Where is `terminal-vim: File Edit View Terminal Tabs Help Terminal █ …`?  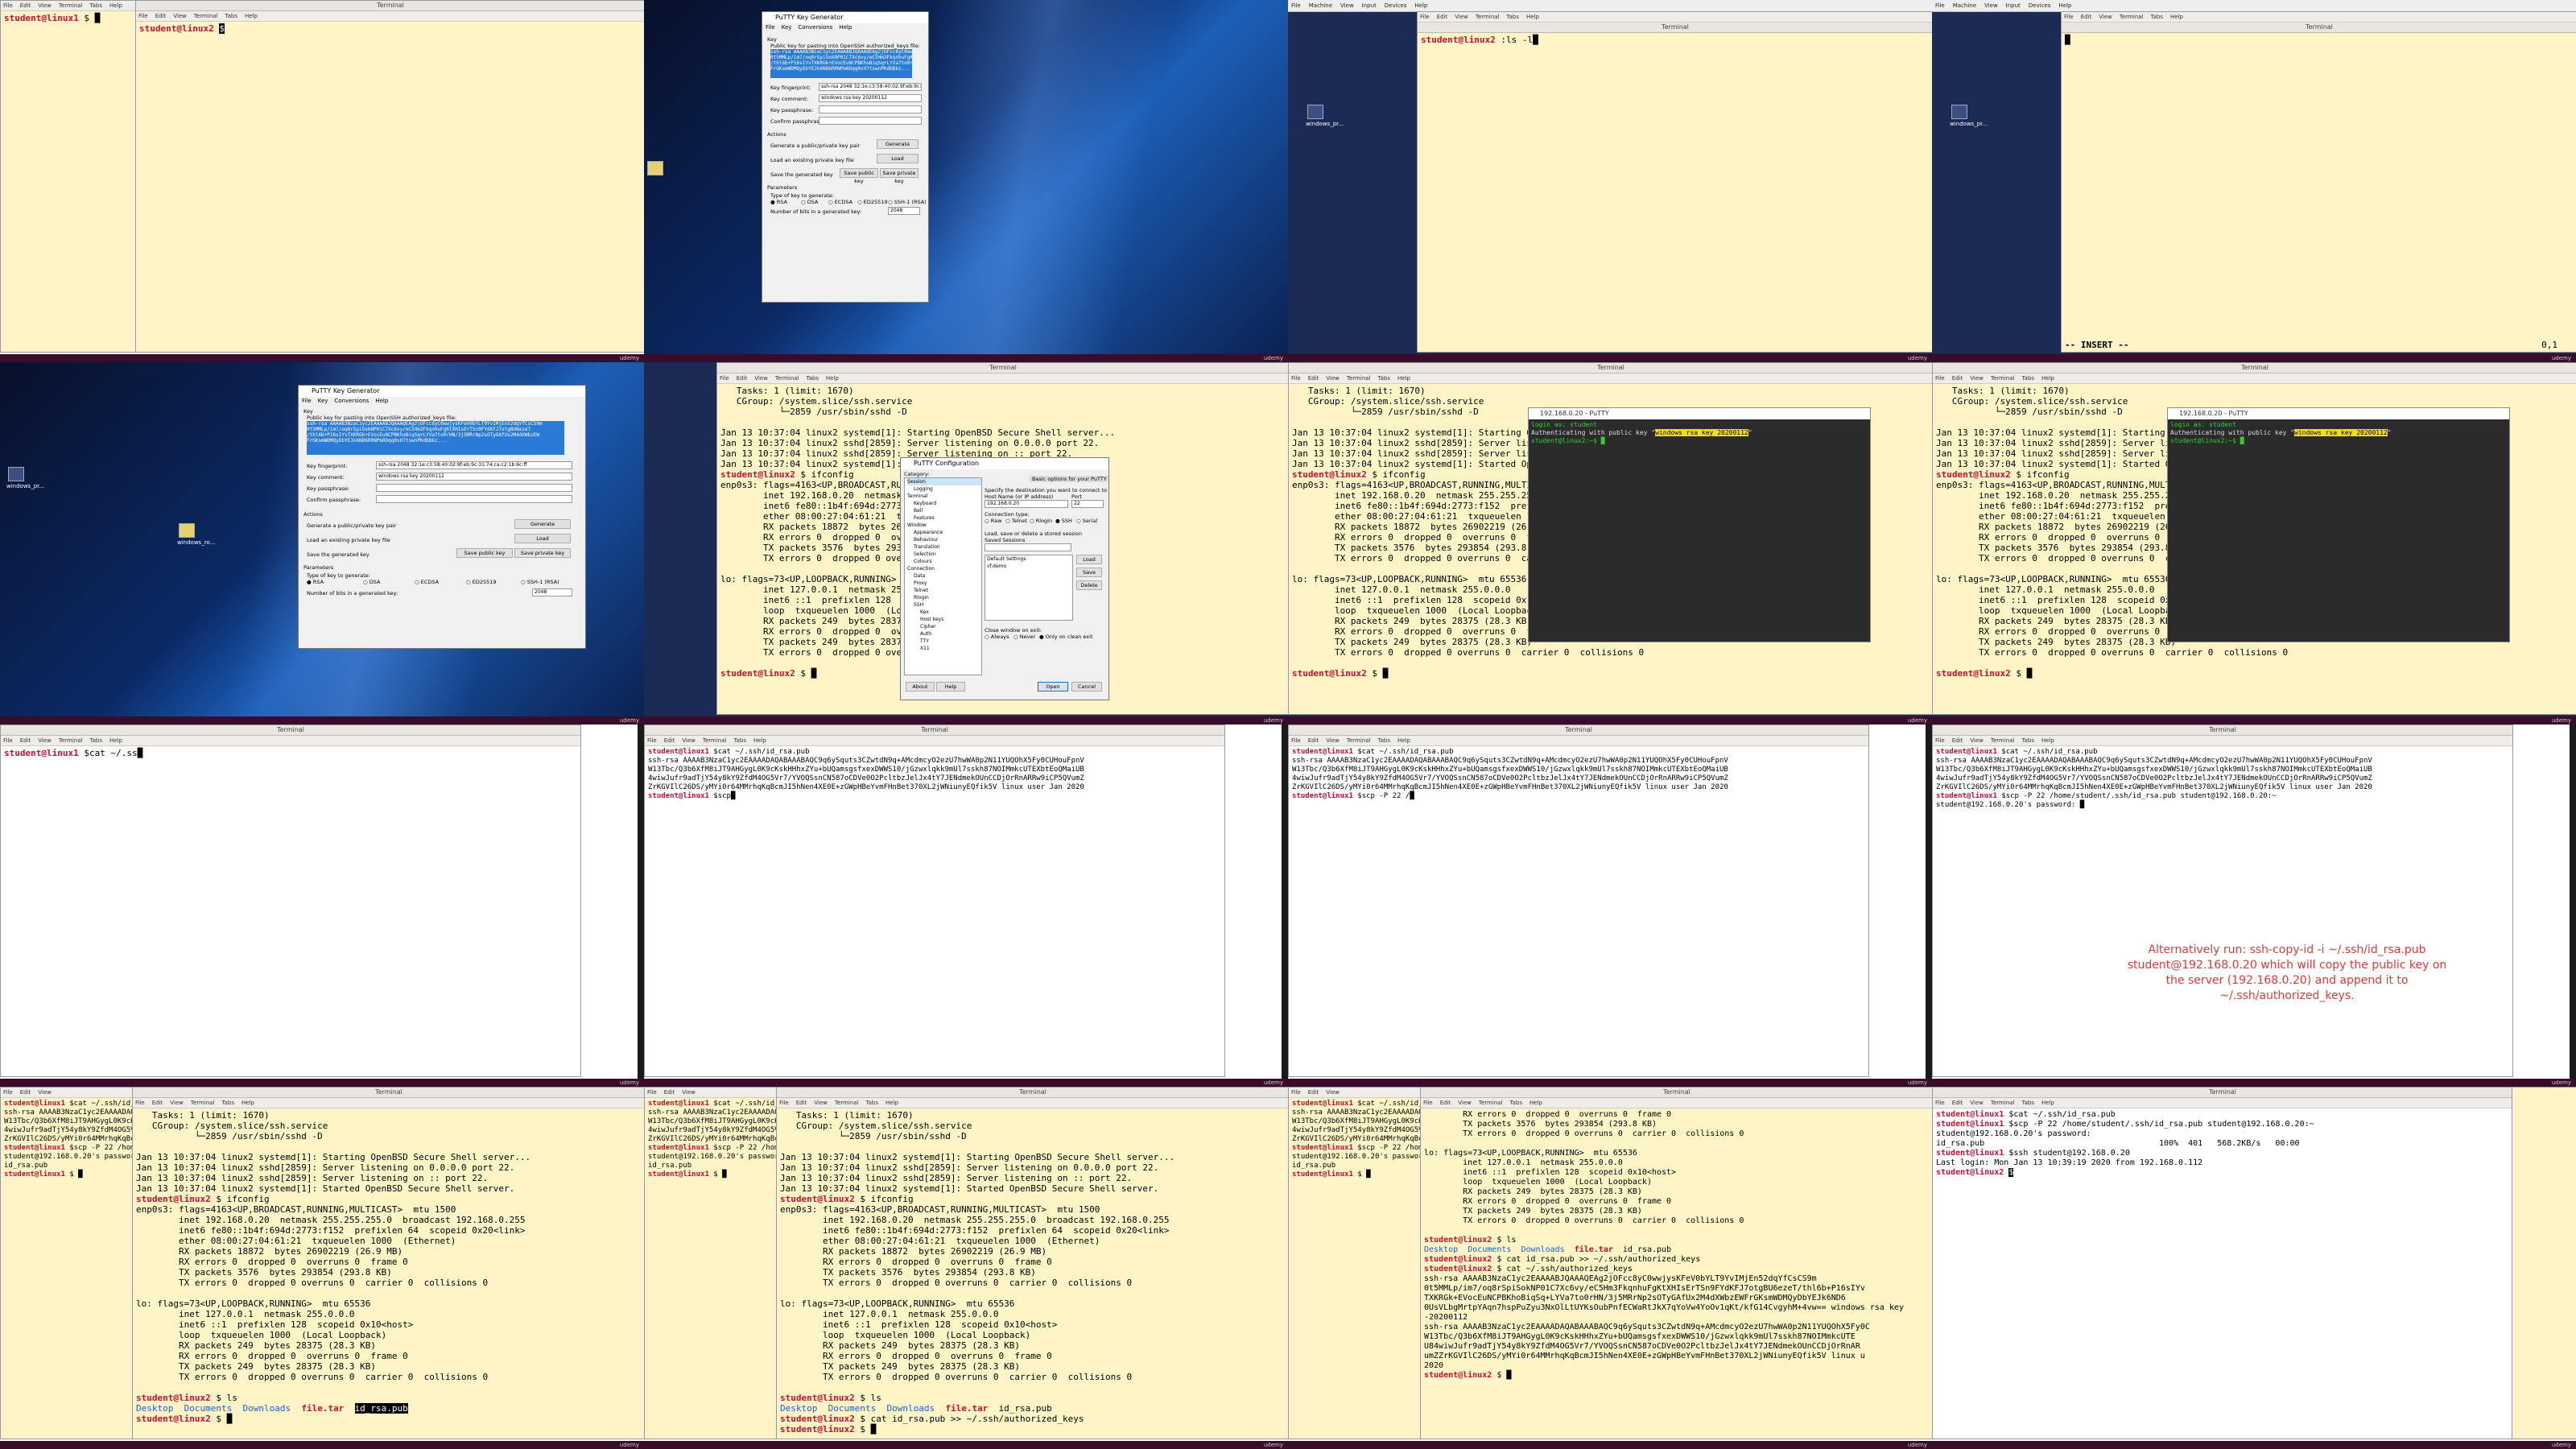
terminal-vim: File Edit View Terminal Tabs Help Terminal █ … is located at coordinates (2318, 182).